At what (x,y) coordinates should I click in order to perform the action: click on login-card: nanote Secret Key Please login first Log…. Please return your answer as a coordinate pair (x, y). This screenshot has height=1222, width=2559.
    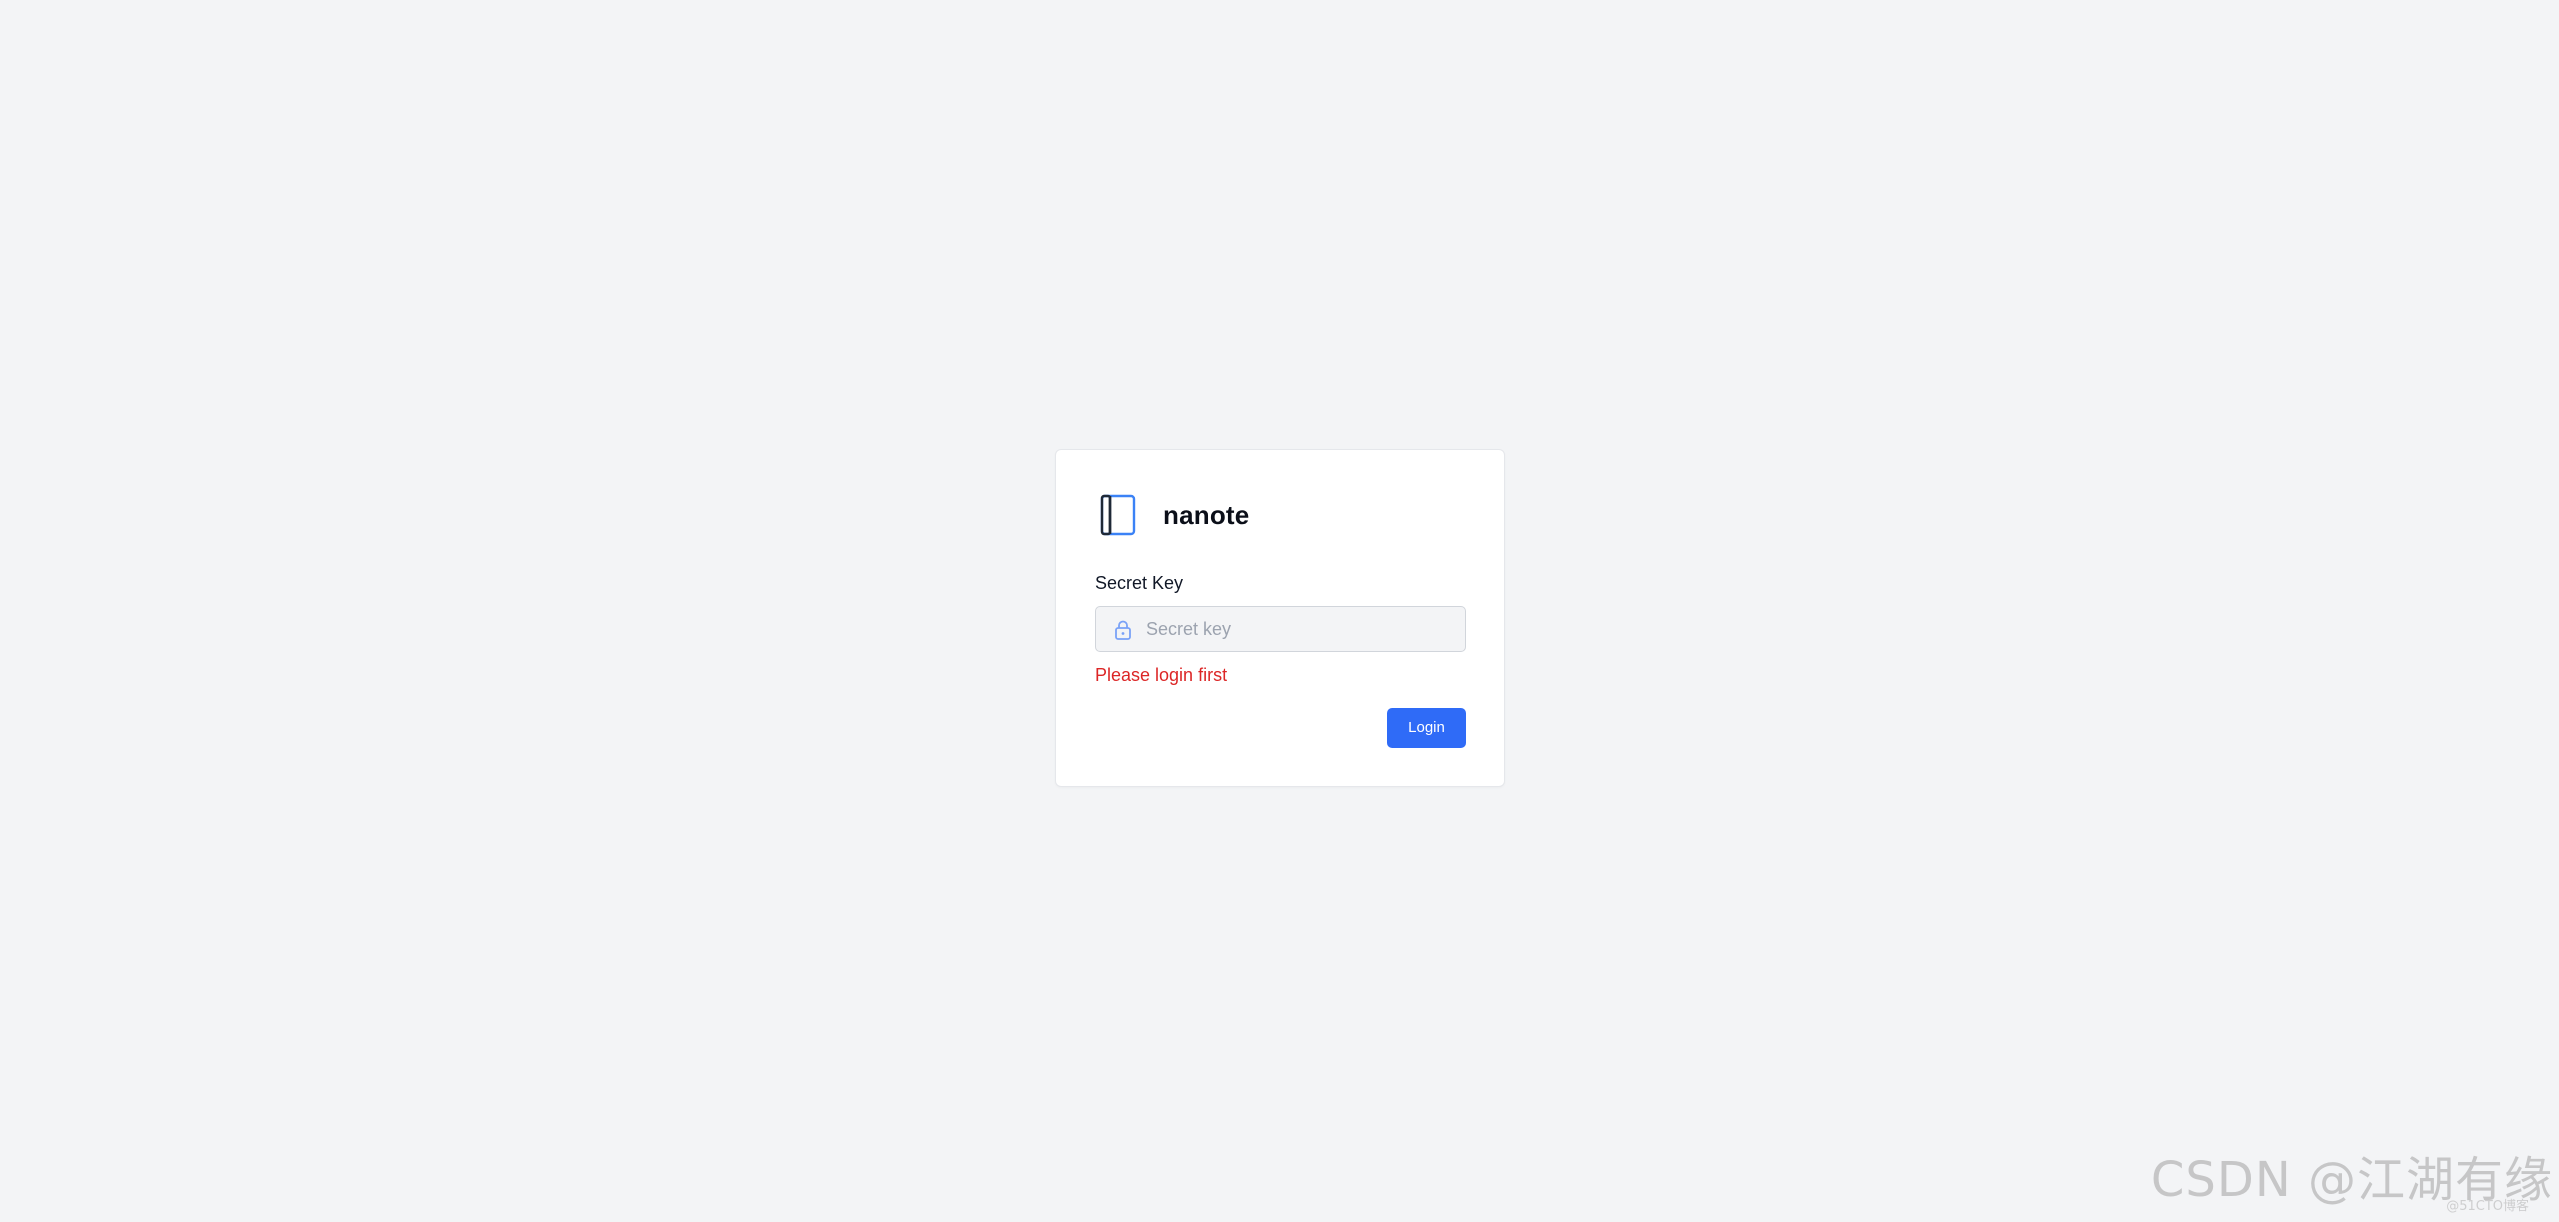
    Looking at the image, I should click on (1280, 618).